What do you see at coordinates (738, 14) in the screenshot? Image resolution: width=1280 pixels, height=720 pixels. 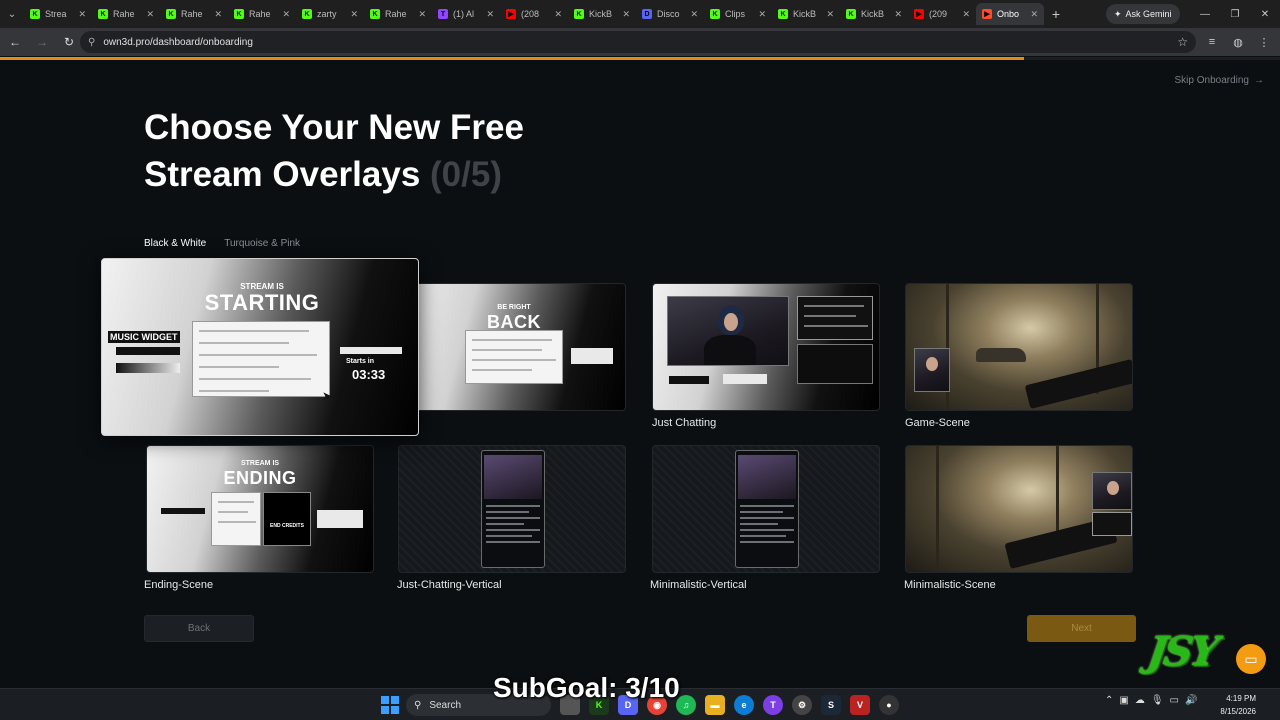 I see `browser-tab: K Clips ✕` at bounding box center [738, 14].